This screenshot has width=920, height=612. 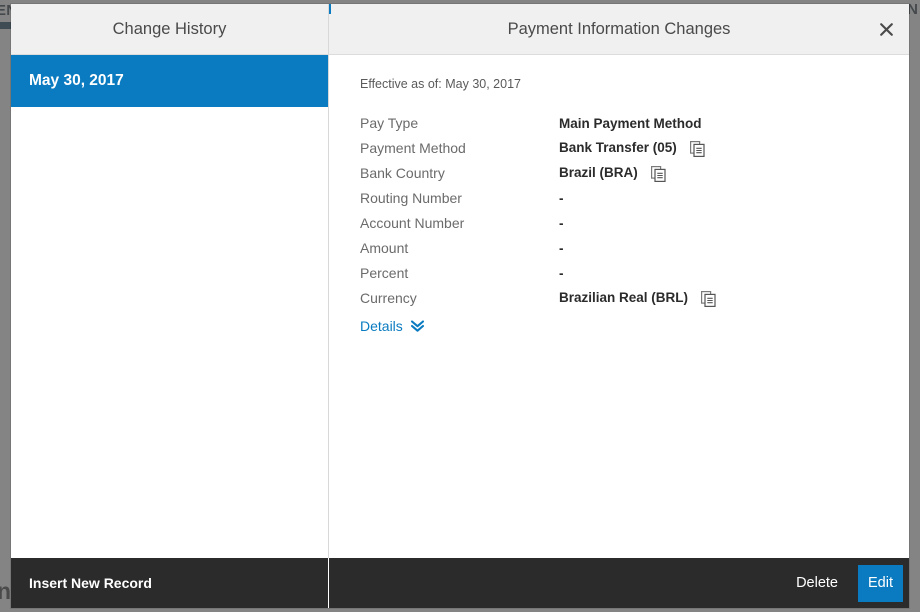 What do you see at coordinates (76, 80) in the screenshot?
I see `history-item-label: May 30, 2017` at bounding box center [76, 80].